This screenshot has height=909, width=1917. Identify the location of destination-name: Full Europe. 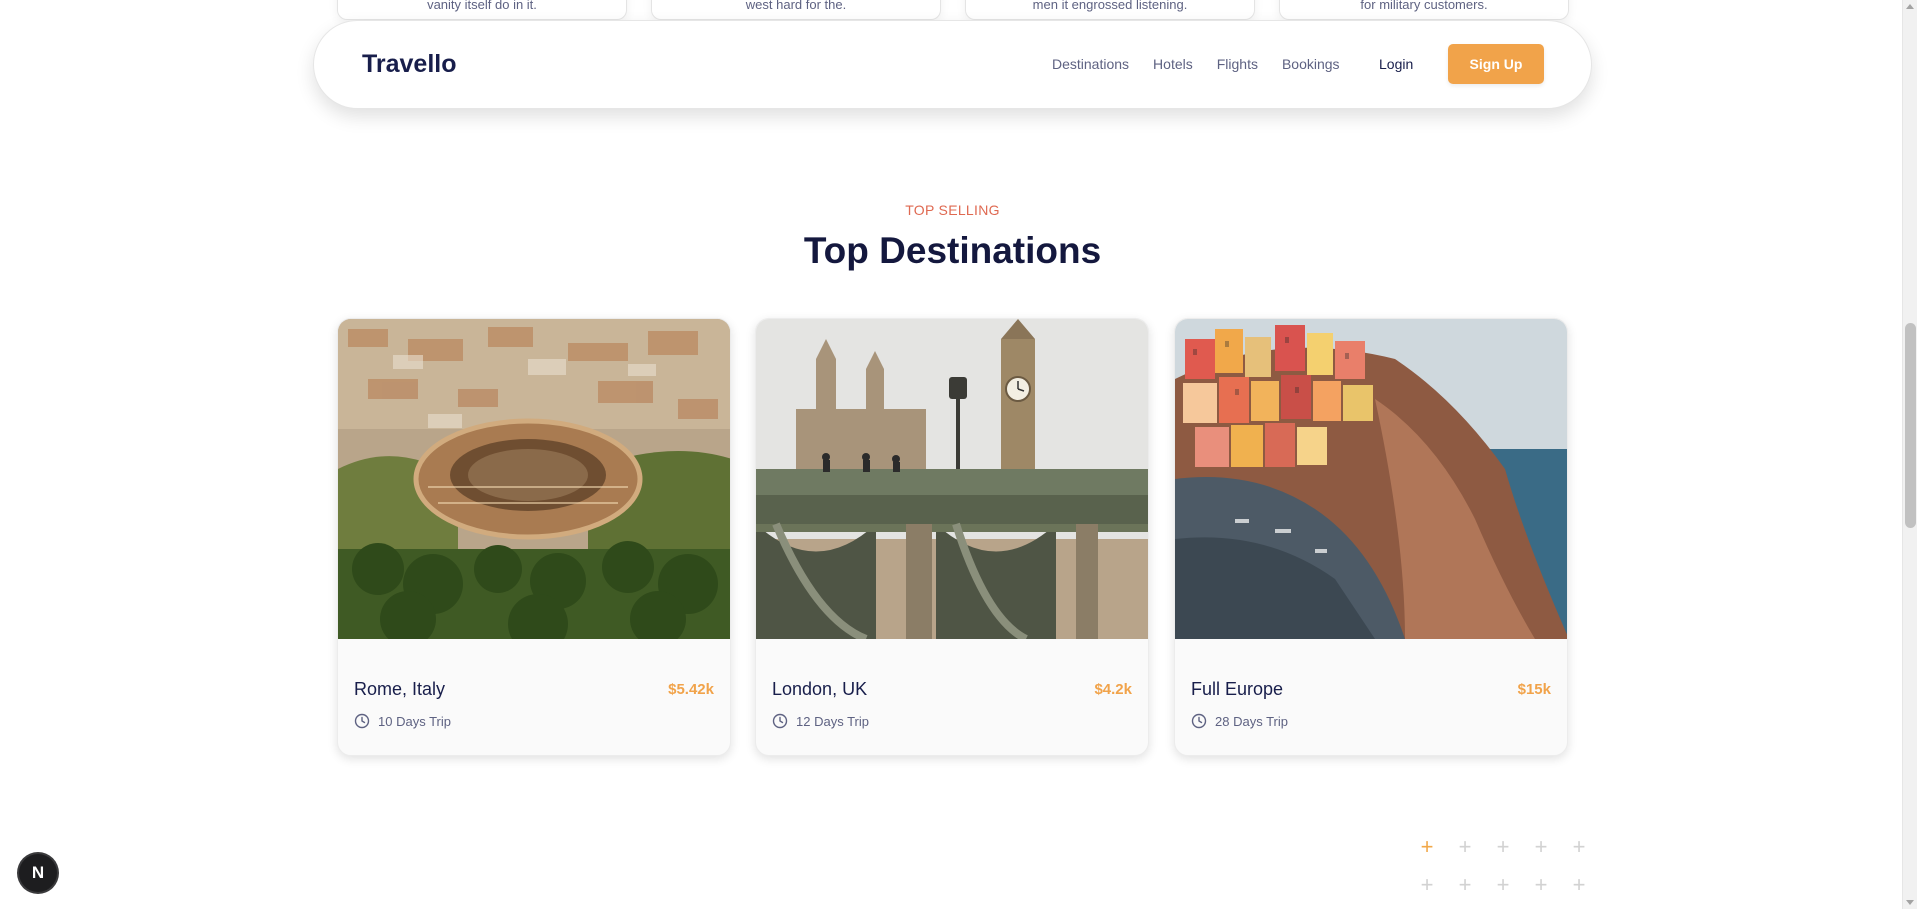
(1237, 689).